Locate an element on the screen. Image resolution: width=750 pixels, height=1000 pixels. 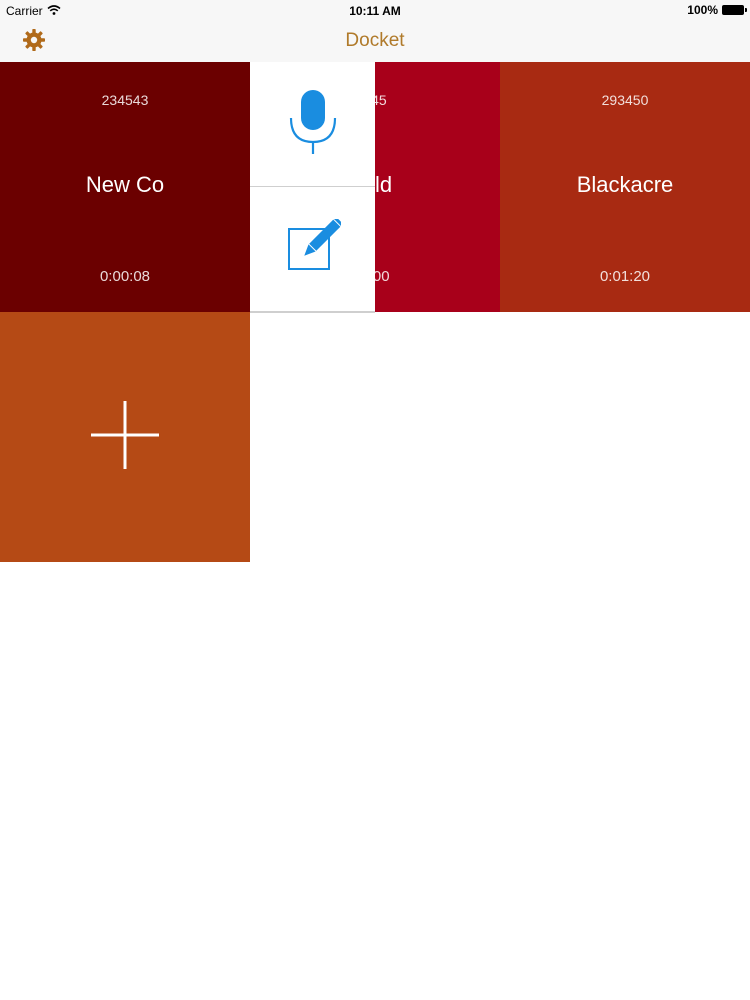
matter-number: 293450 is located at coordinates (625, 100).